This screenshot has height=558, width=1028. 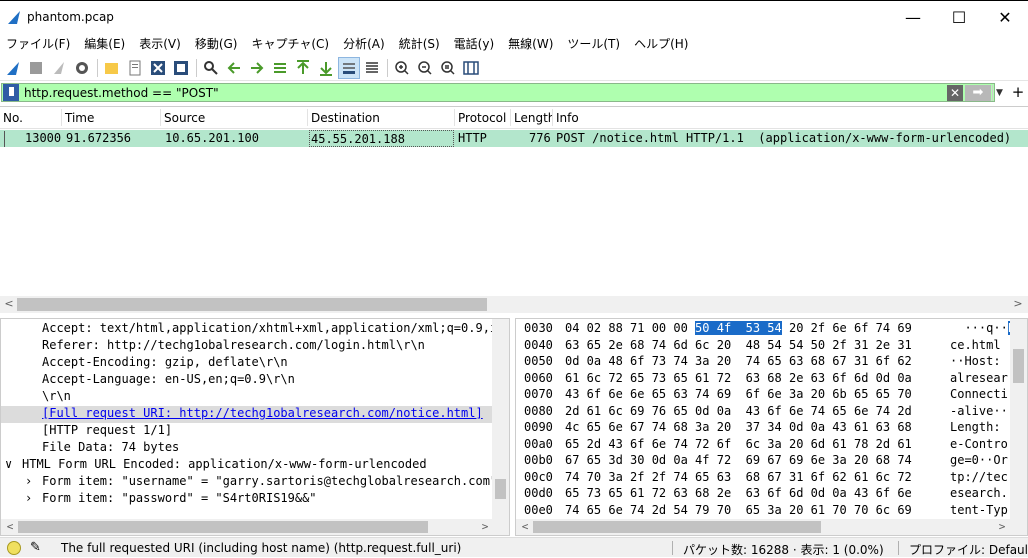 I want to click on go-to-packet-icon, so click(x=280, y=68).